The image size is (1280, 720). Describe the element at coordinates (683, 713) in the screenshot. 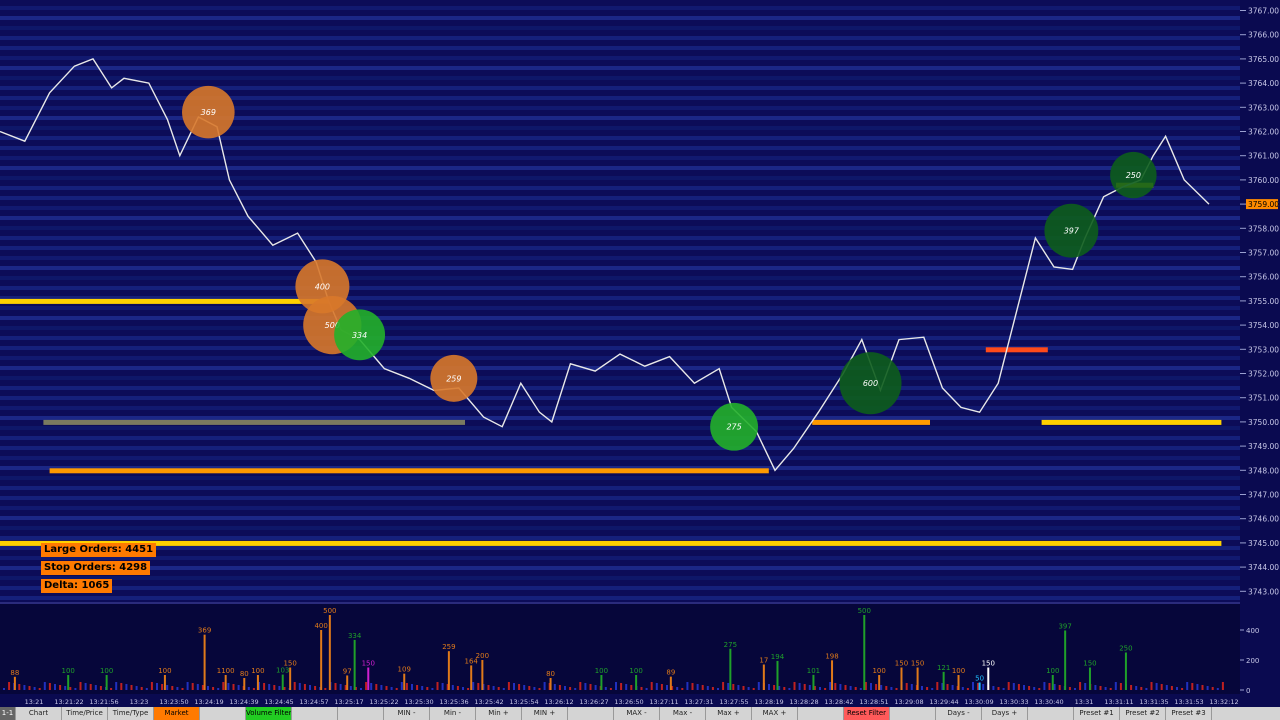

I see `toolbar-button-max: Max -` at that location.